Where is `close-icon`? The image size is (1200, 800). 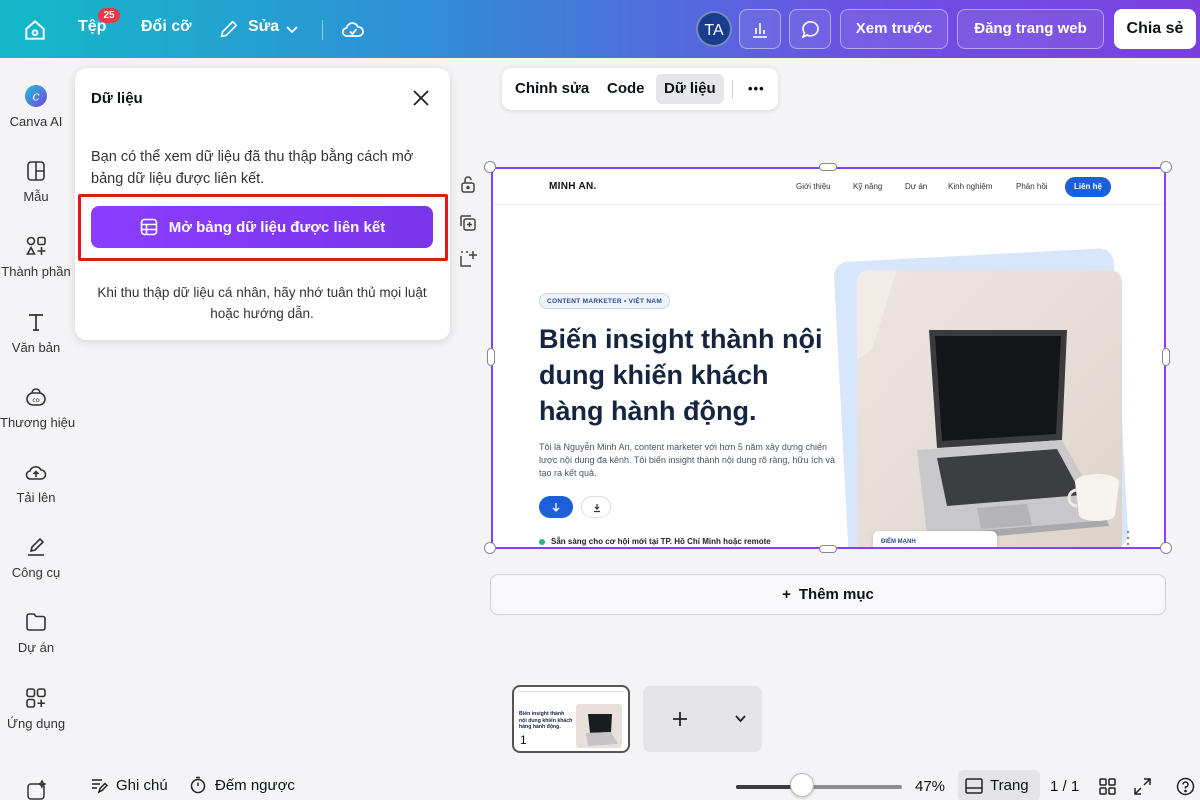 close-icon is located at coordinates (421, 98).